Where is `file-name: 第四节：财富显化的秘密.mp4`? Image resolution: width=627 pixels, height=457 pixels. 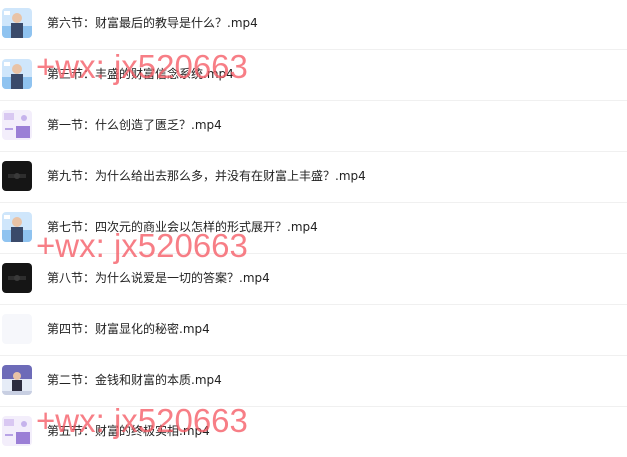
file-name: 第四节：财富显化的秘密.mp4 is located at coordinates (128, 329).